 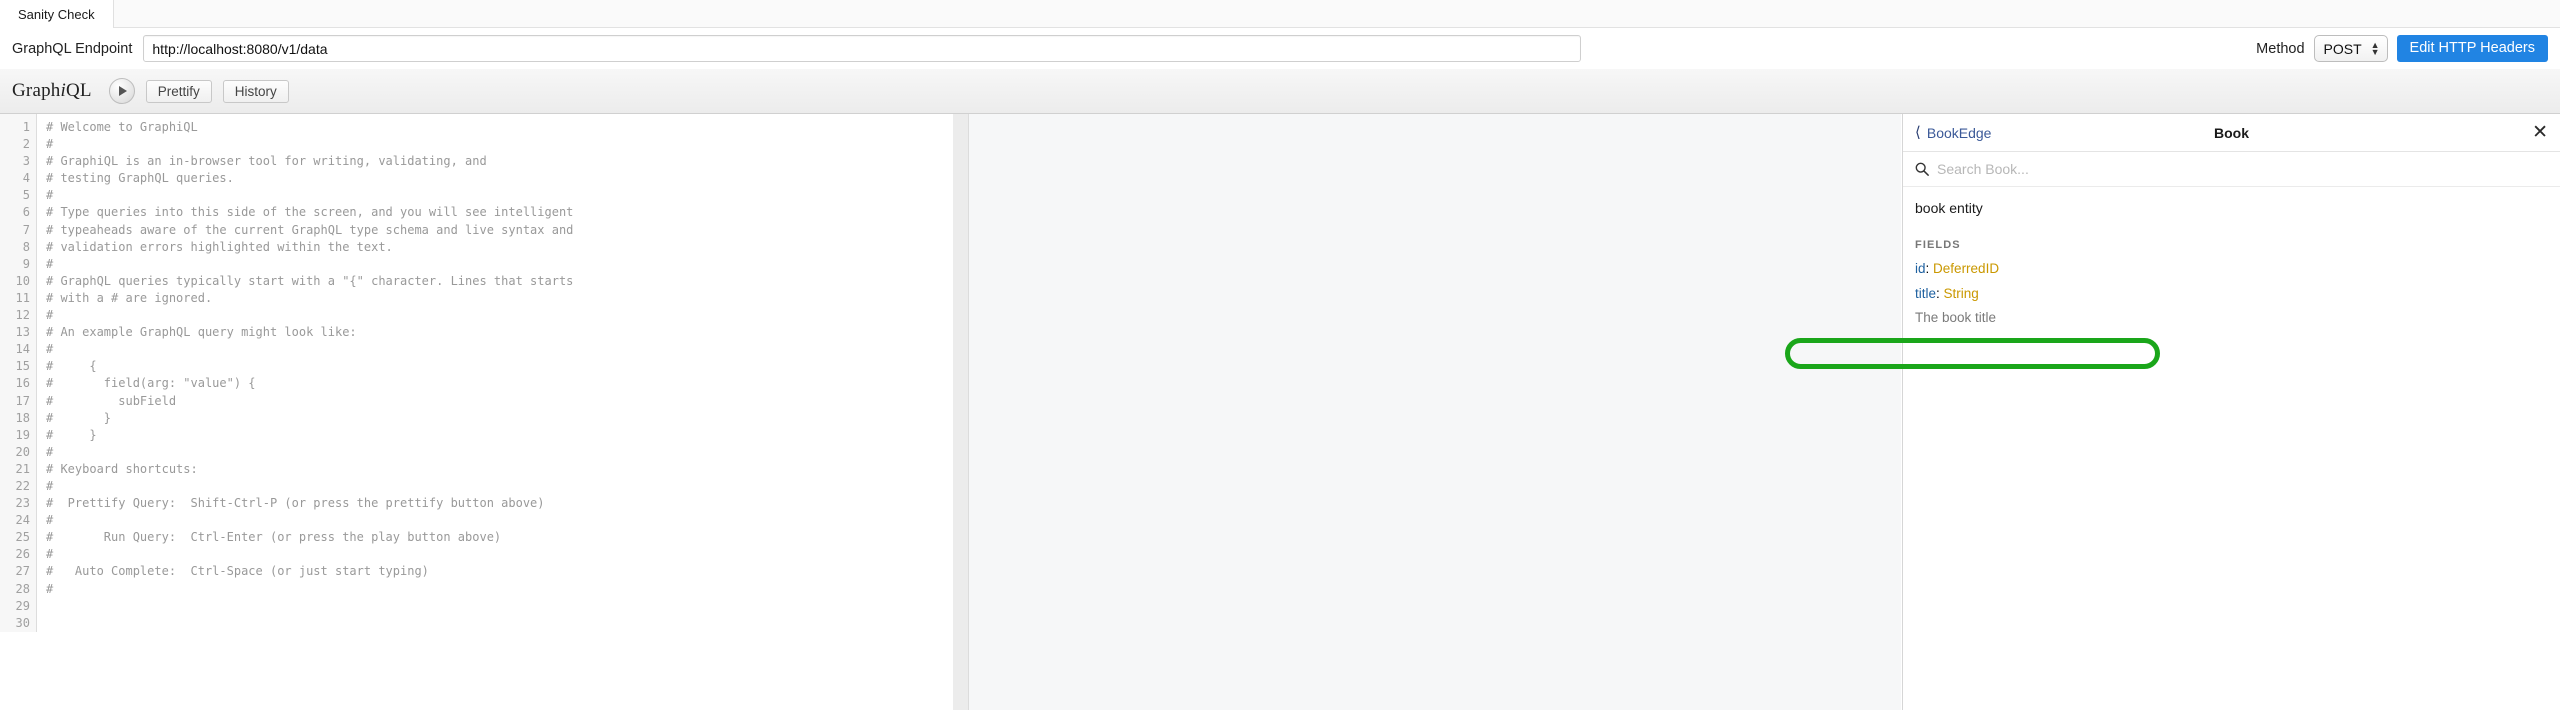 I want to click on line-number: 21, so click(x=22, y=468).